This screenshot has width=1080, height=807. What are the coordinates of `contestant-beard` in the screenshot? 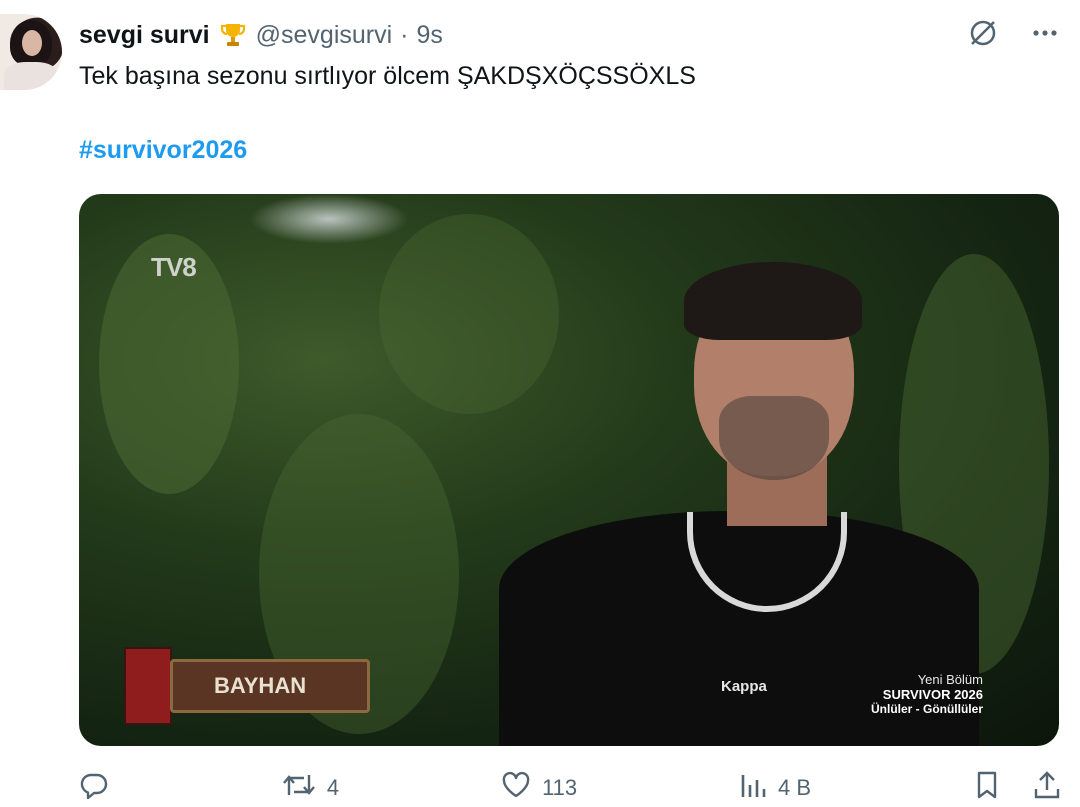 It's located at (774, 438).